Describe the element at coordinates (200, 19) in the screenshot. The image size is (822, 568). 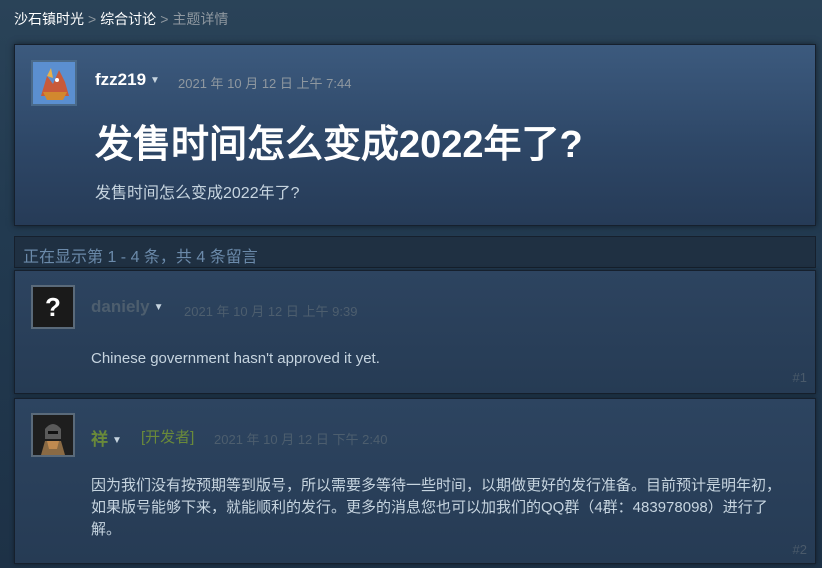
I see `breadcrumb-current: 主题详情` at that location.